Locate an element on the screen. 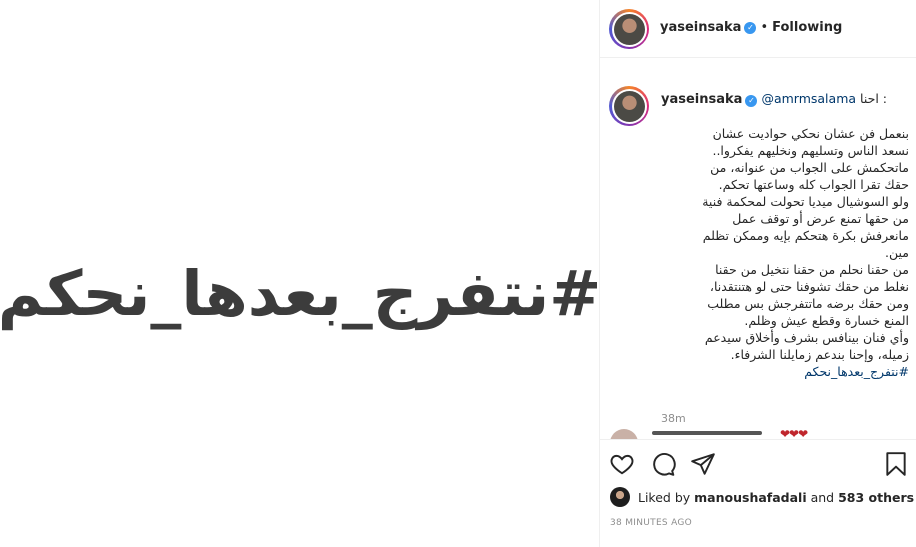 The height and width of the screenshot is (547, 916). next-comment-peek: ❤❤❤ is located at coordinates (760, 434).